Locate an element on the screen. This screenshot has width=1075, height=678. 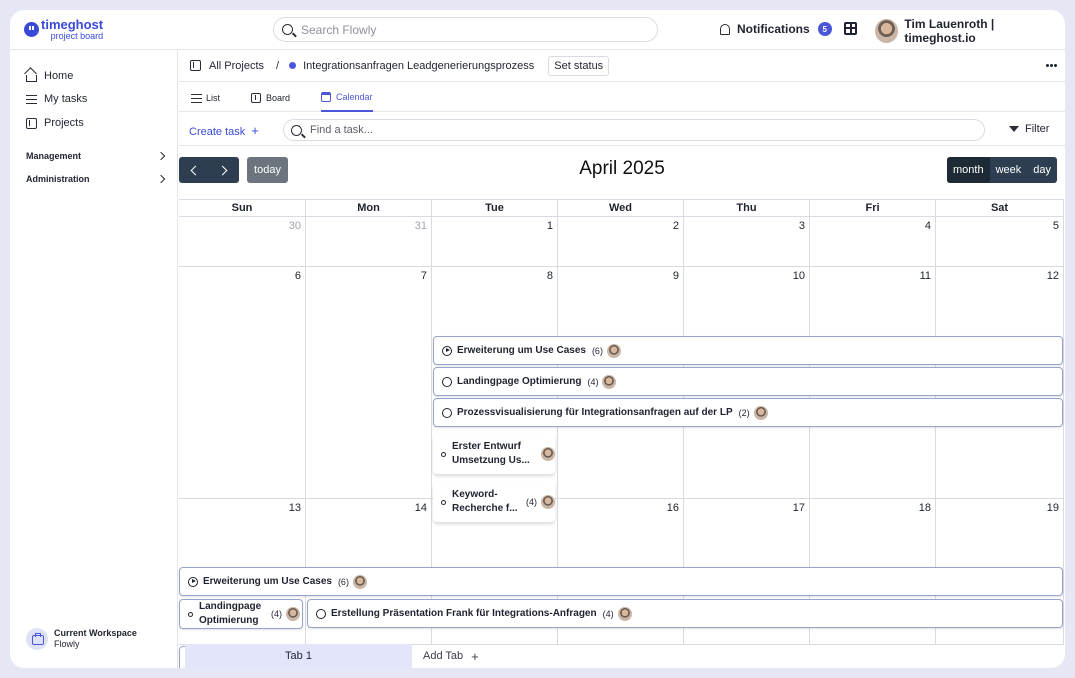
sidebar-group-management: Management is located at coordinates (96, 156).